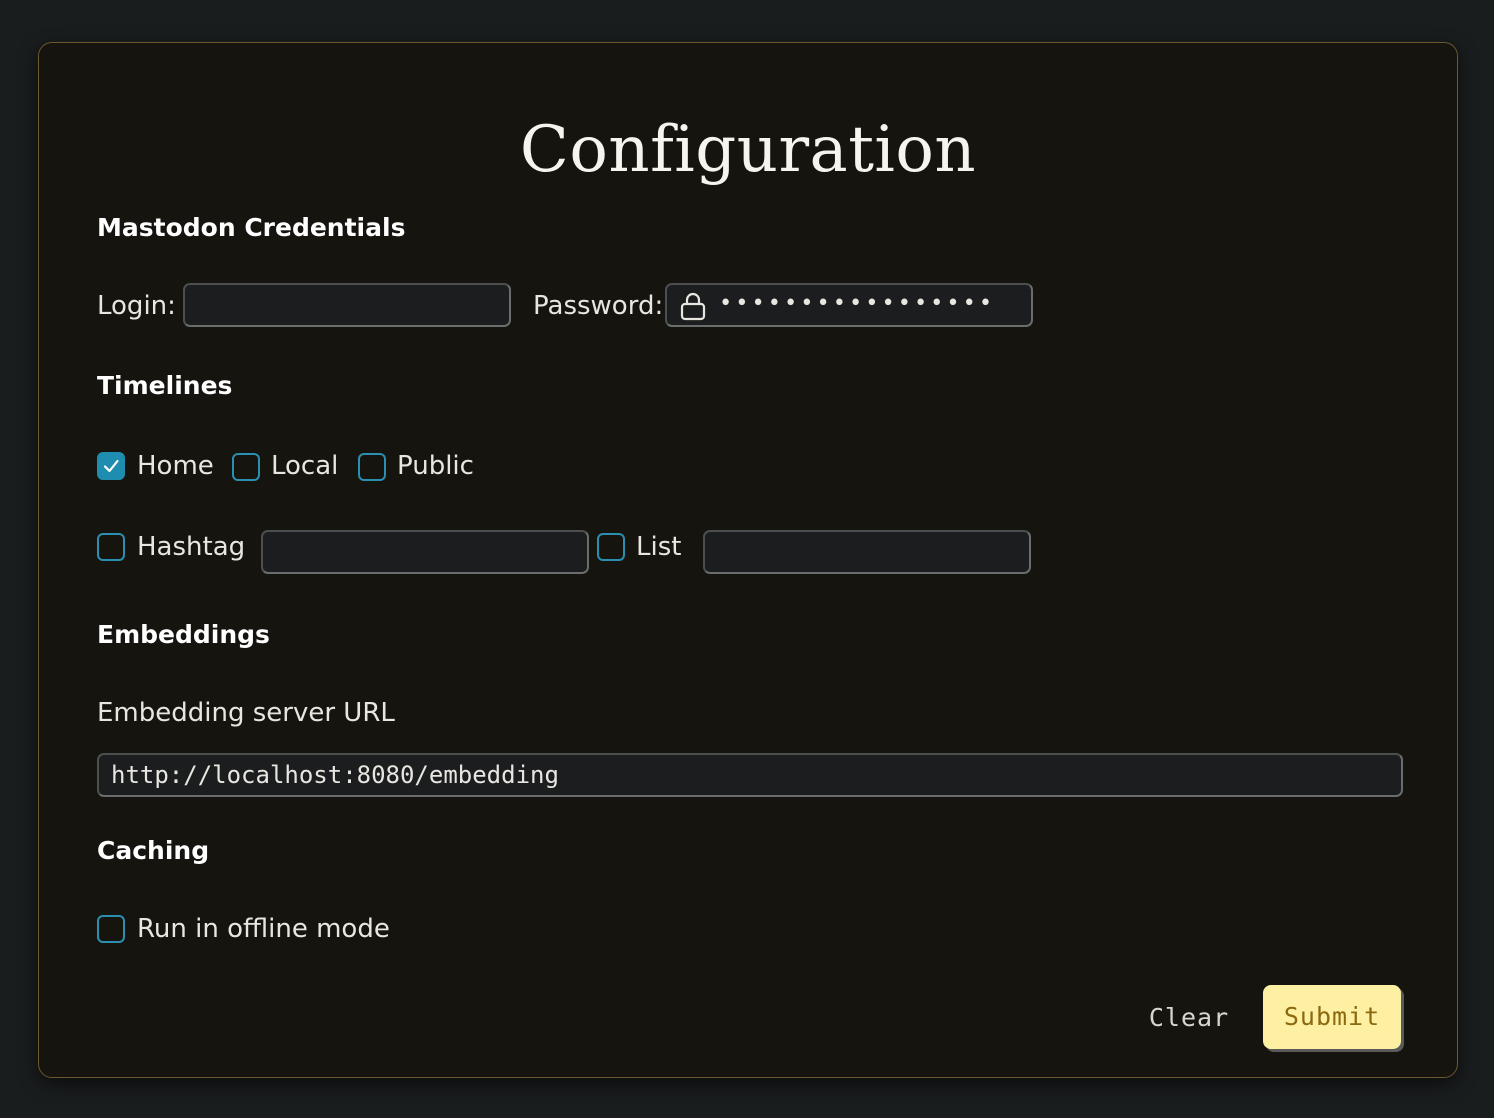 The height and width of the screenshot is (1118, 1494). I want to click on checkmark-icon, so click(111, 466).